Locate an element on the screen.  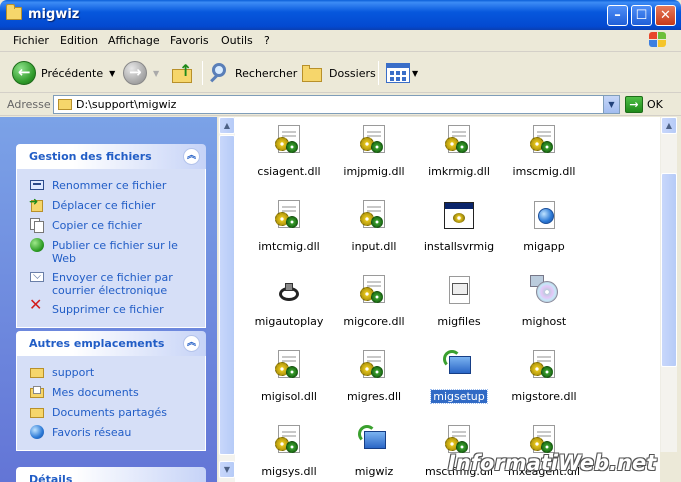
file-item: migautoplay is located at coordinates (289, 301).